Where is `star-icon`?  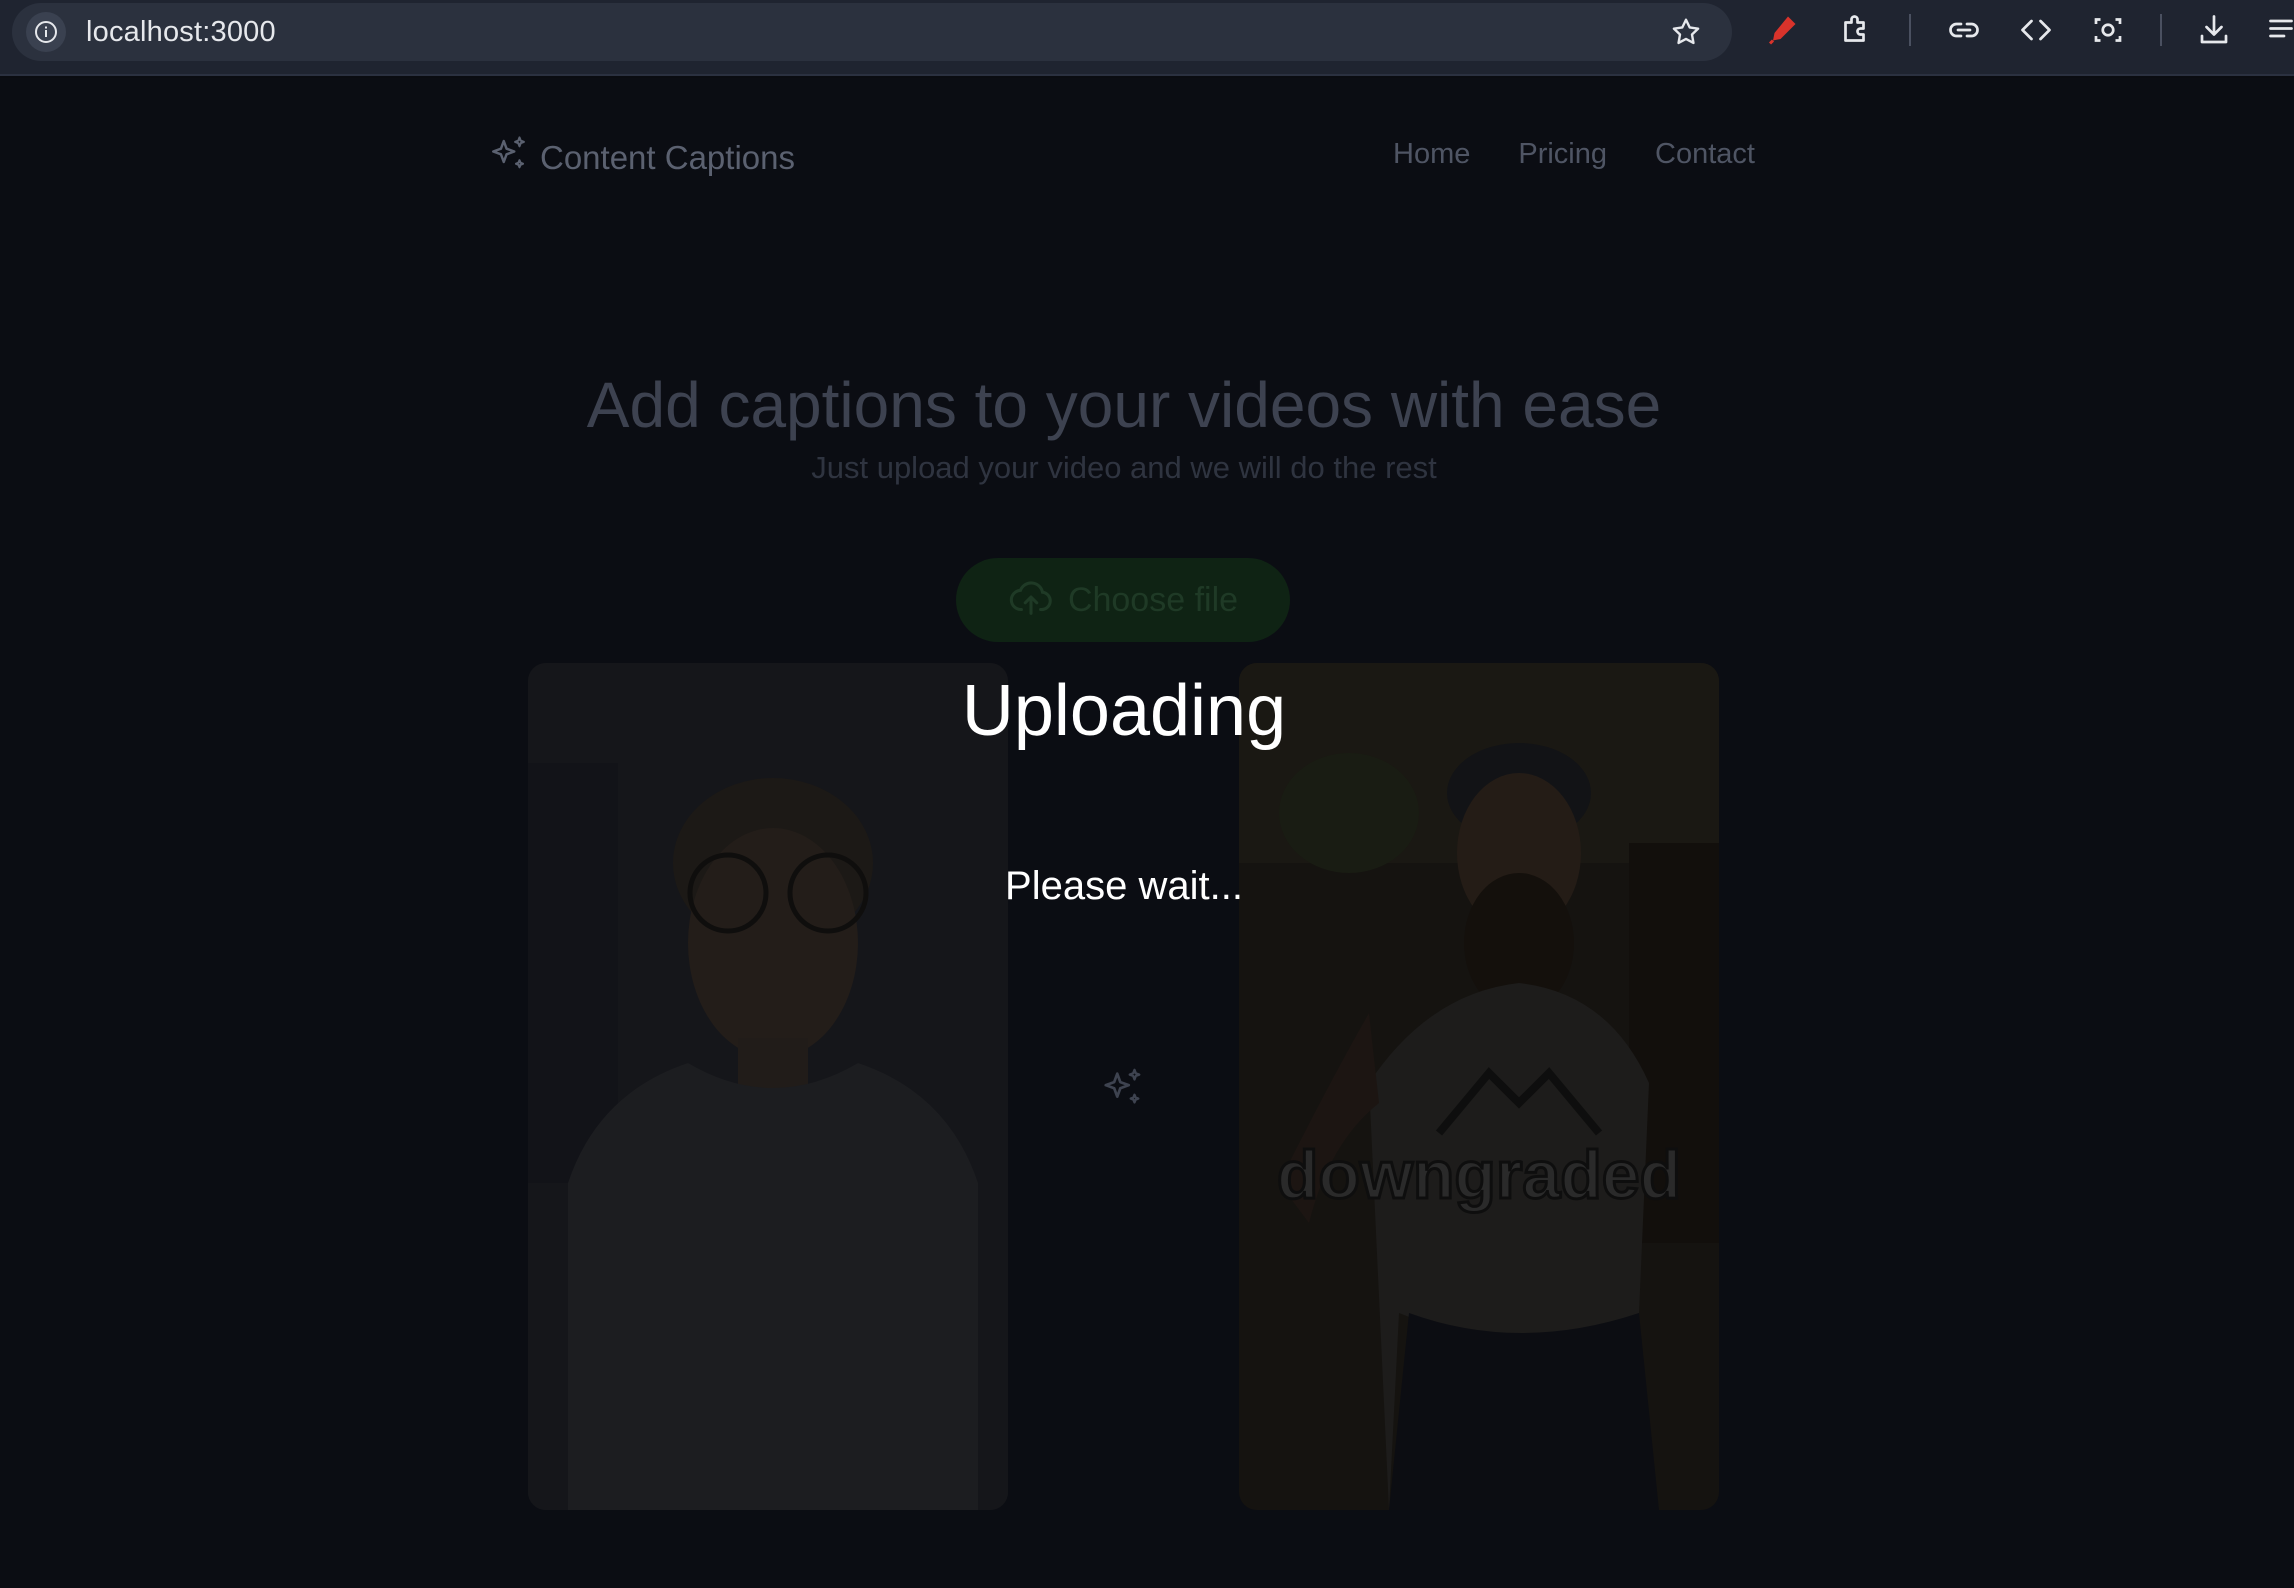 star-icon is located at coordinates (1686, 32).